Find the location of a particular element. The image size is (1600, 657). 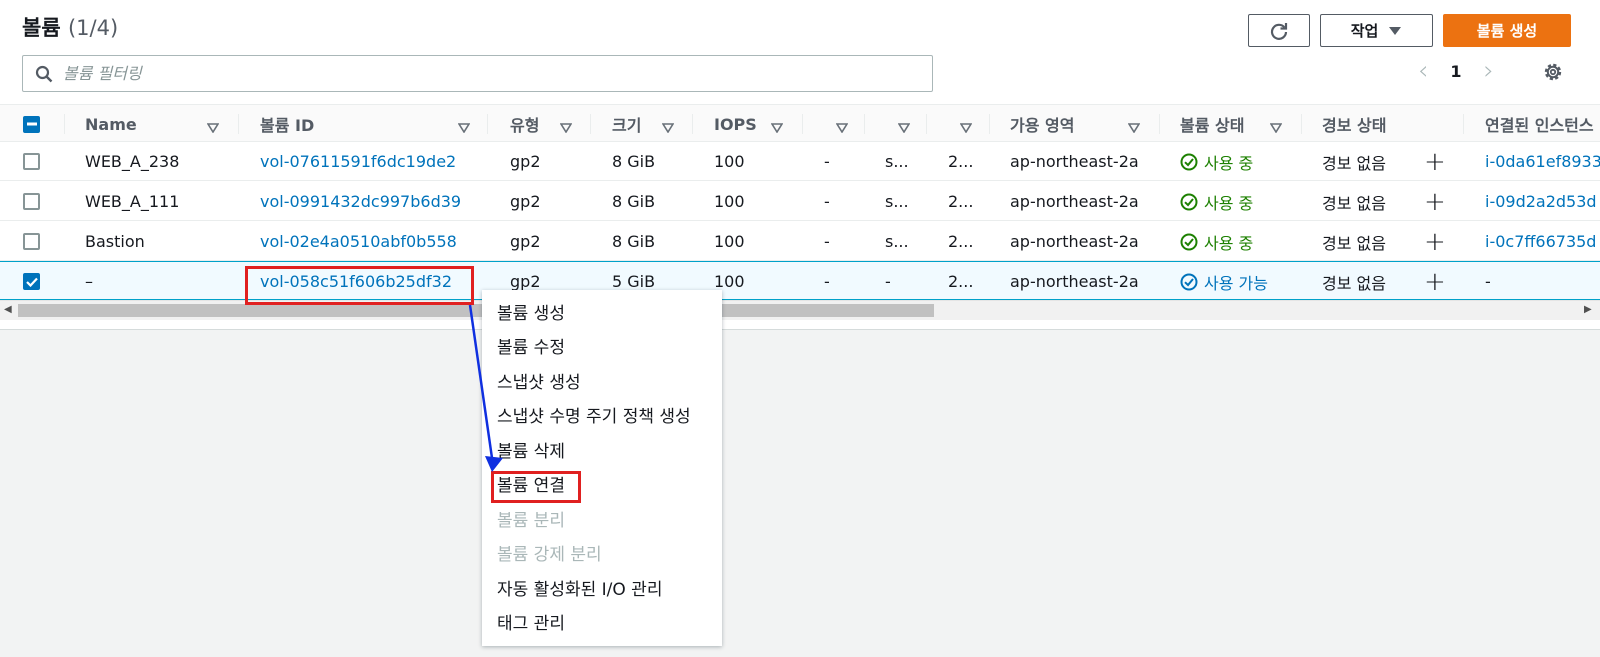

filter-box is located at coordinates (477, 73).